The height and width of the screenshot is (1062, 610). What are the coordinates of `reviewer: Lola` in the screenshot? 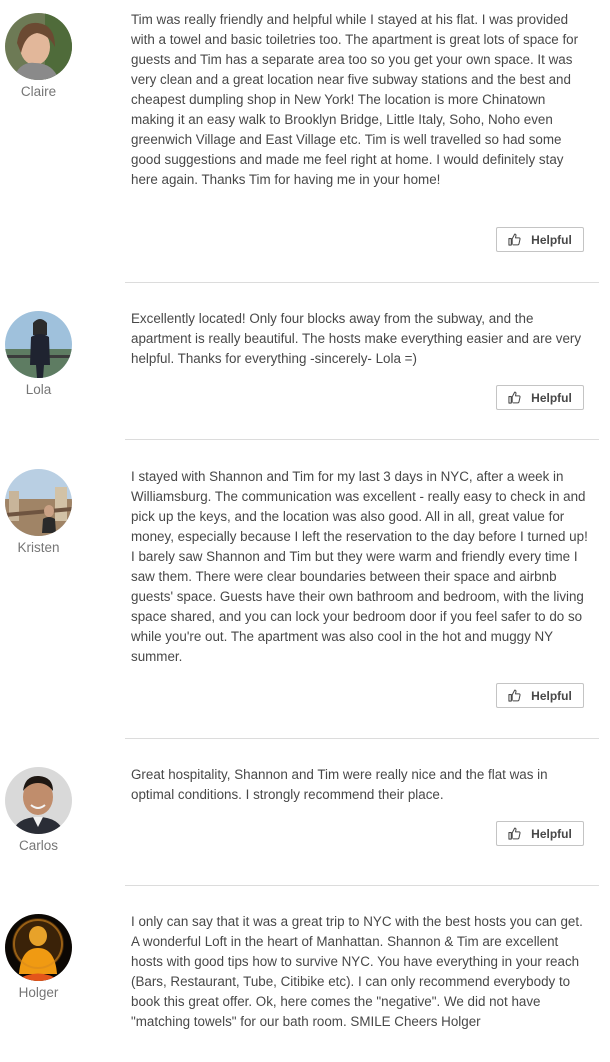 It's located at (38, 354).